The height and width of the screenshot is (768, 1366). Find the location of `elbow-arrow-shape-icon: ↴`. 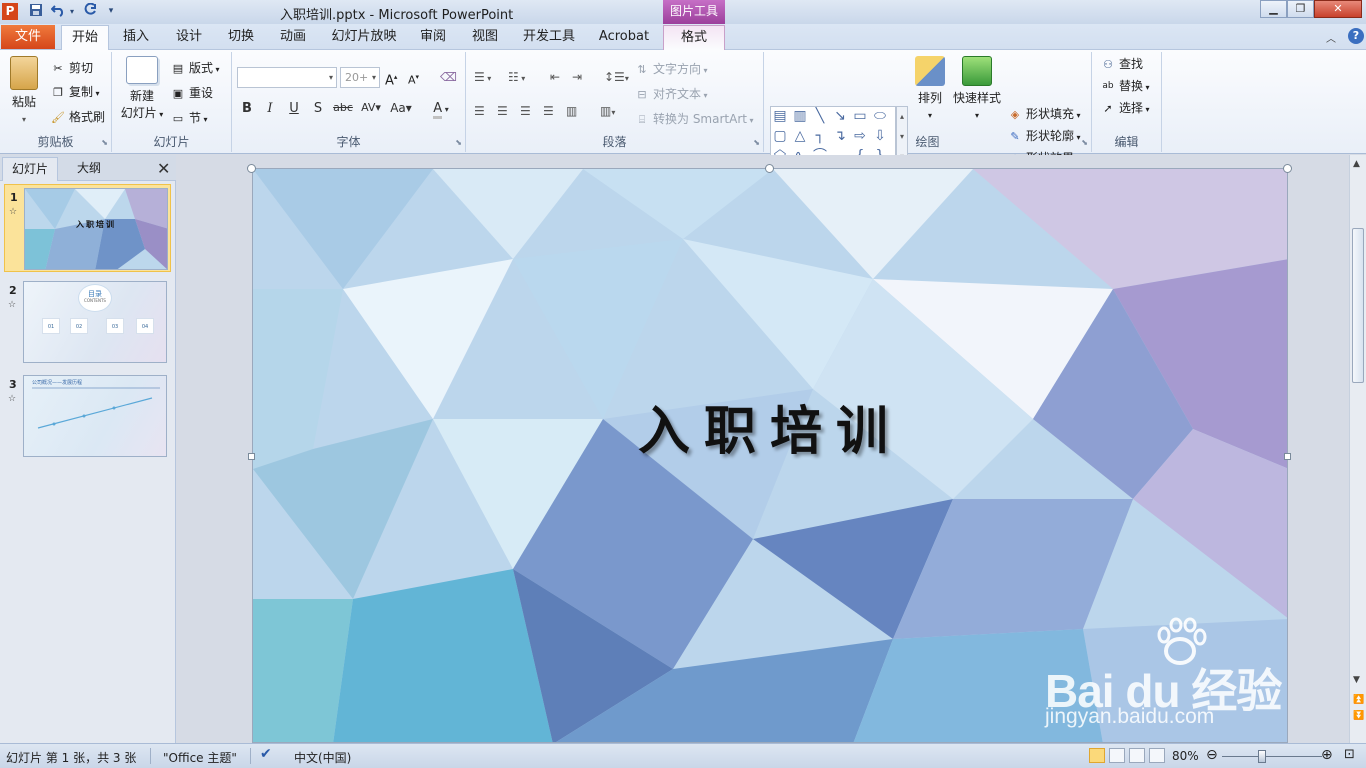

elbow-arrow-shape-icon: ↴ is located at coordinates (840, 136).